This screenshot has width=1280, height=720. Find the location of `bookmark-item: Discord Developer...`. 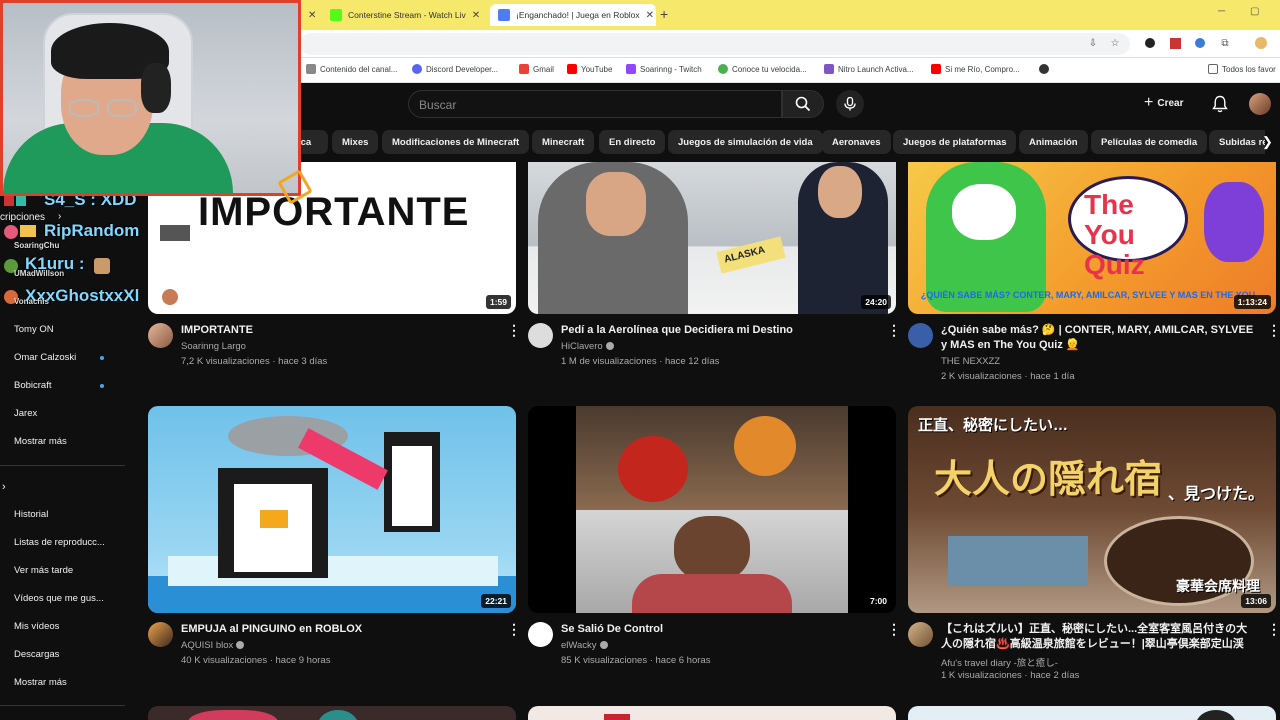

bookmark-item: Discord Developer... is located at coordinates (455, 69).